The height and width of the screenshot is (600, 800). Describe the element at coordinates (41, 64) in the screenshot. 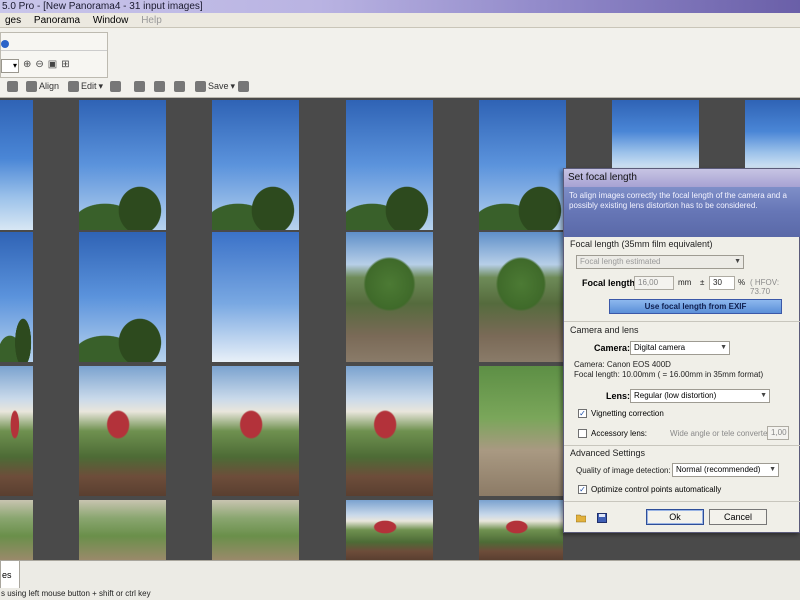

I see `zoom-out-icon: ⊖` at that location.